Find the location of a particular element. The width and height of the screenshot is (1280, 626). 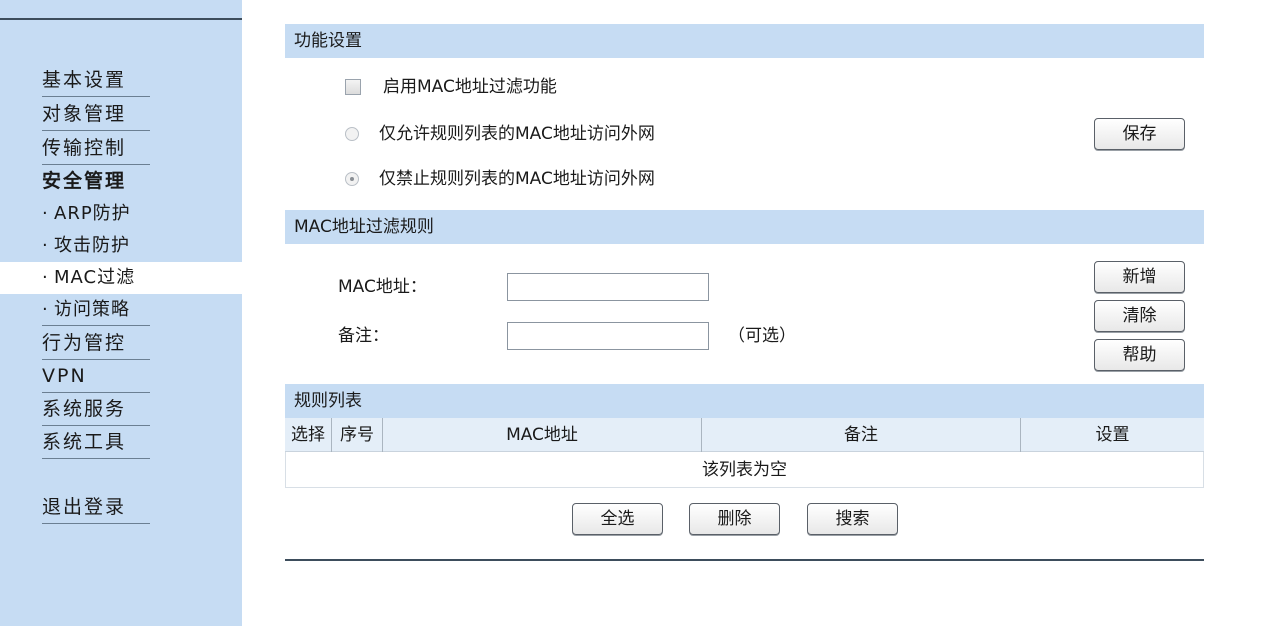

column-note: 备注 is located at coordinates (861, 435).